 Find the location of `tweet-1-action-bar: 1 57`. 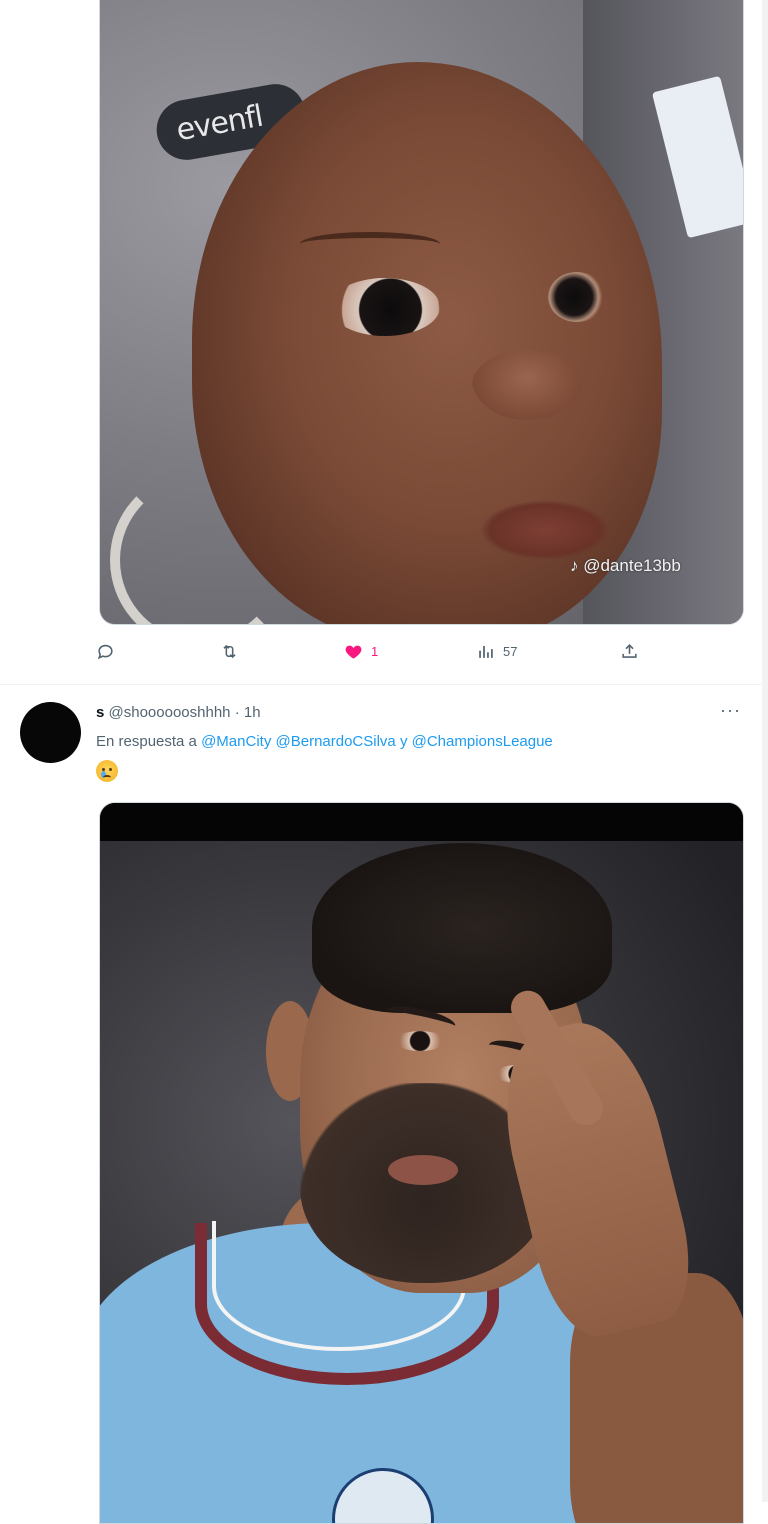

tweet-1-action-bar: 1 57 is located at coordinates (376, 656).